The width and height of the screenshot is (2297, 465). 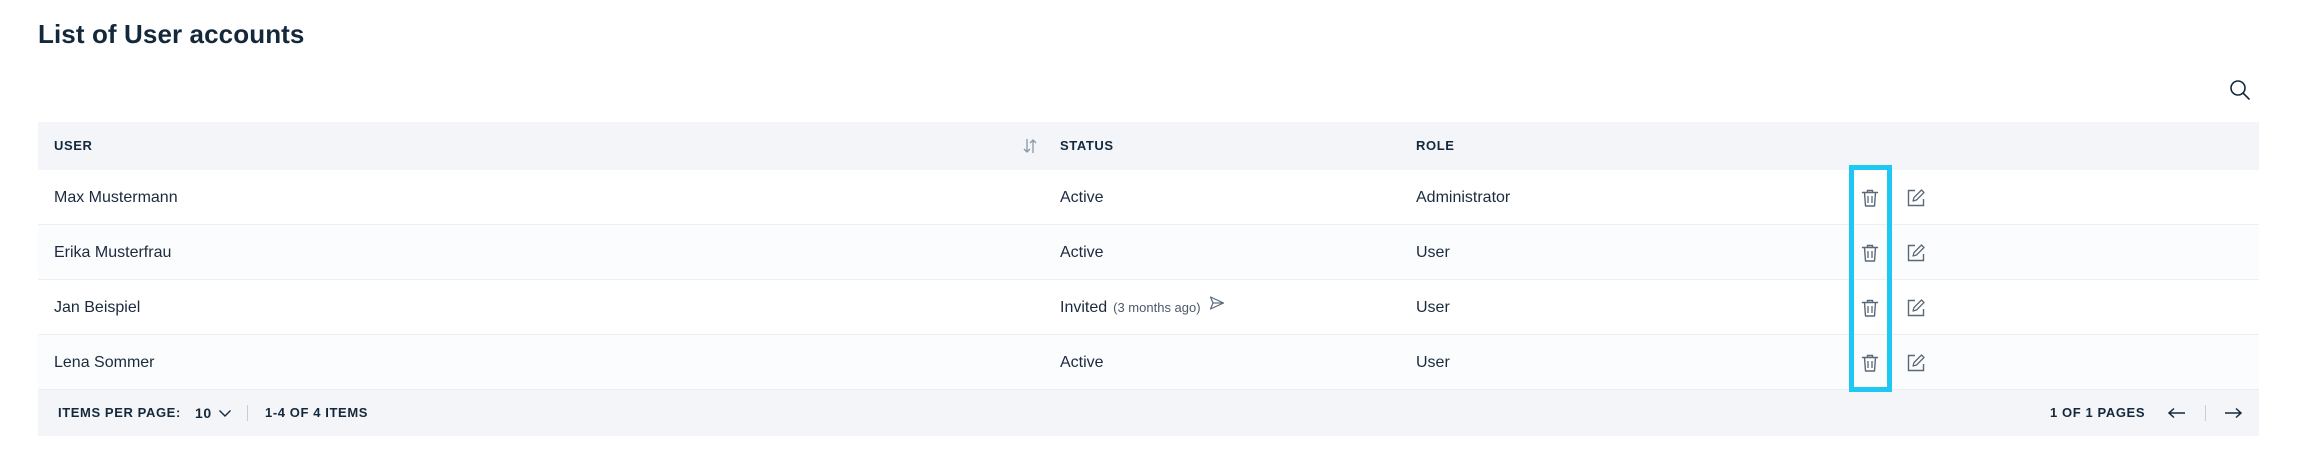 I want to click on column-header-status: STATUS, so click(x=1087, y=145).